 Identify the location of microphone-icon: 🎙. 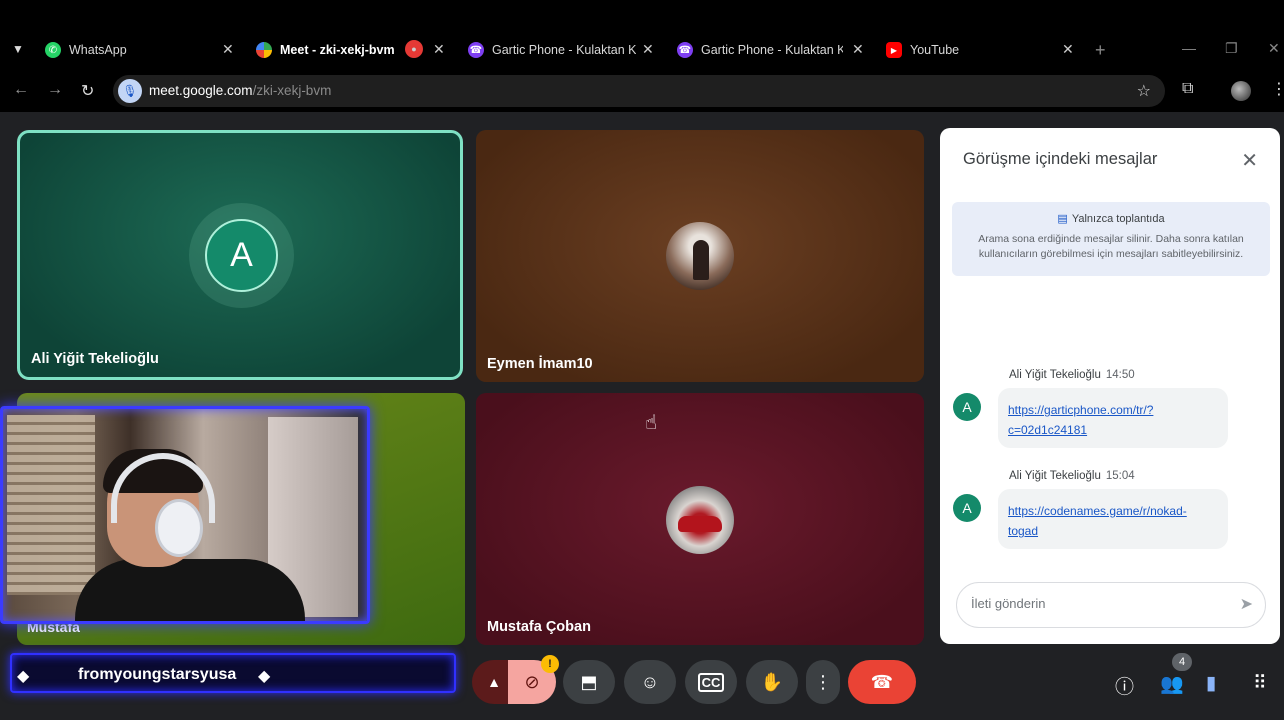
(130, 91).